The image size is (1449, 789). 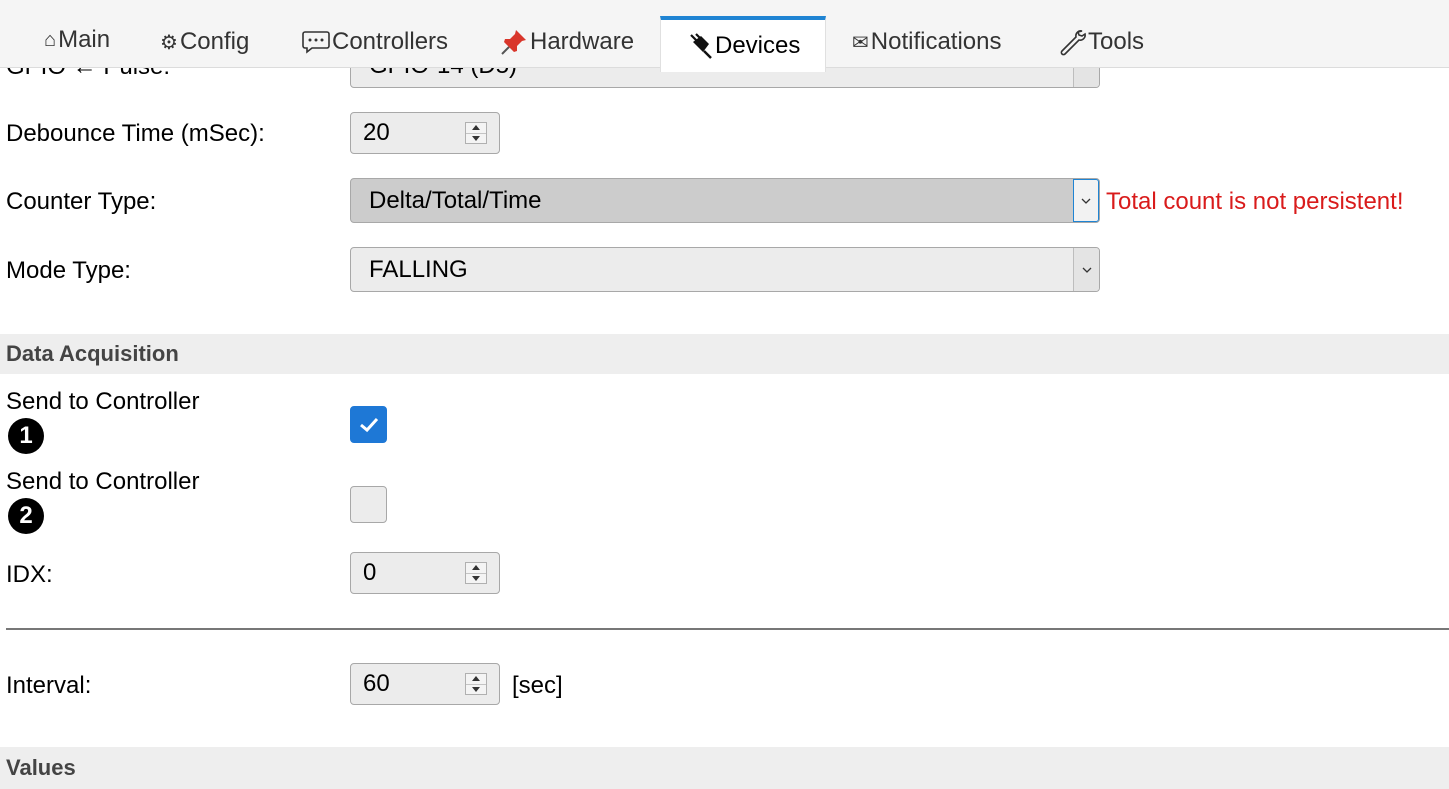 What do you see at coordinates (103, 481) in the screenshot?
I see `send-to-controller-2-label: Send to Controller` at bounding box center [103, 481].